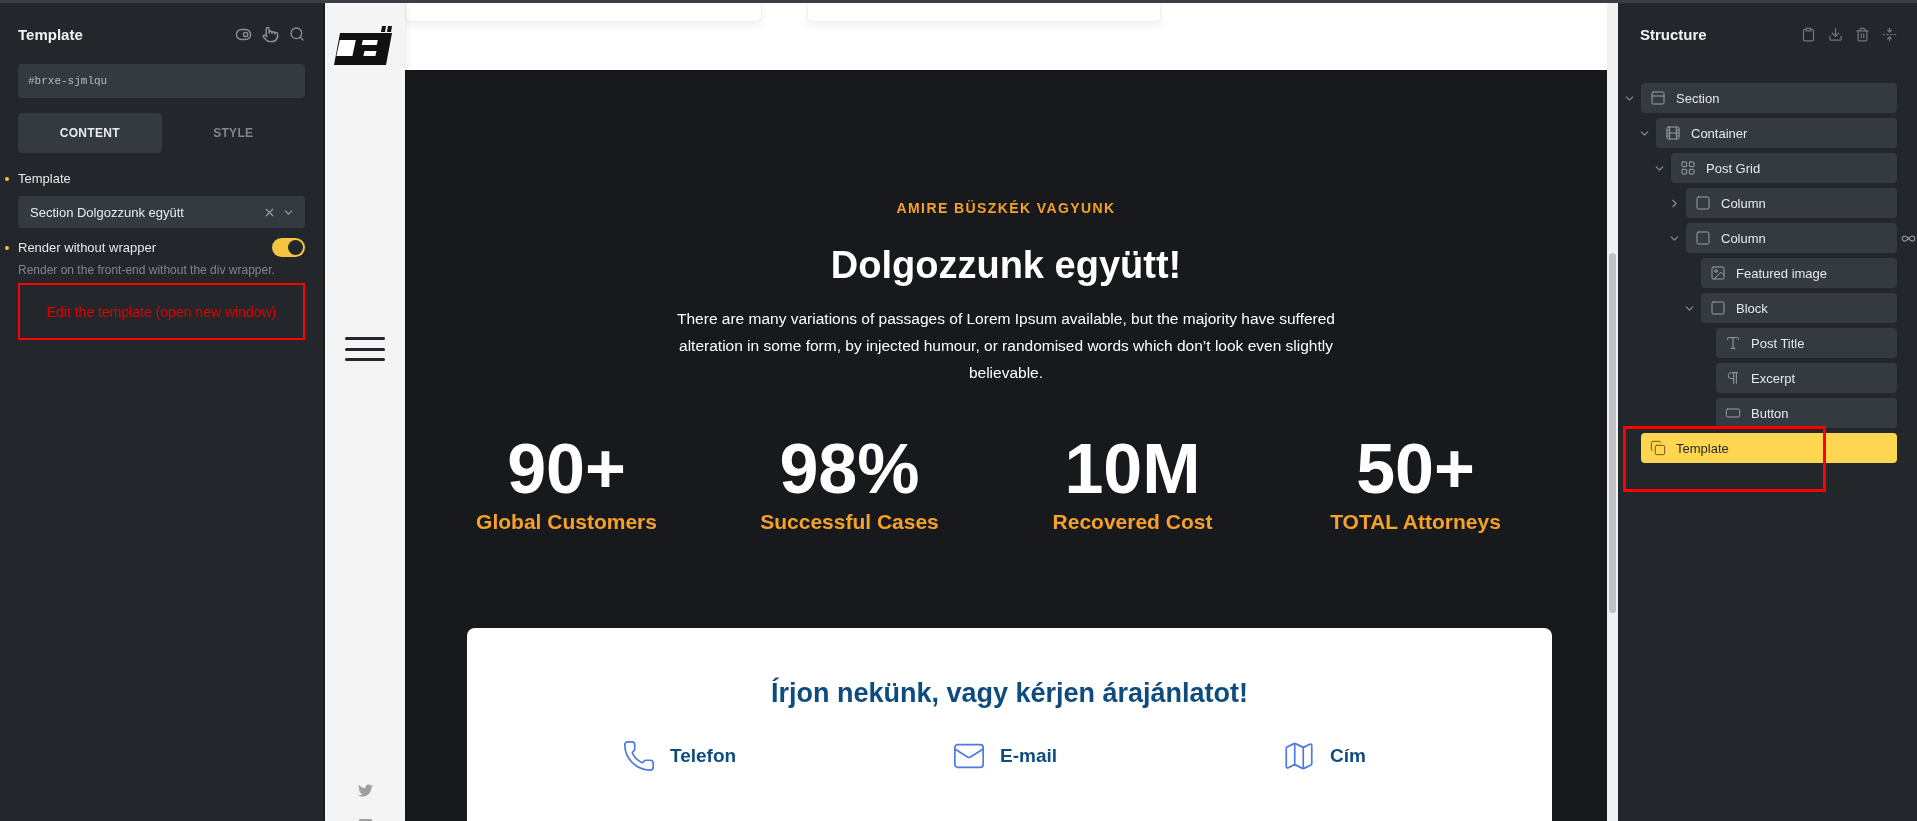 The height and width of the screenshot is (821, 1917). I want to click on structure-item: Post Grid, so click(1784, 168).